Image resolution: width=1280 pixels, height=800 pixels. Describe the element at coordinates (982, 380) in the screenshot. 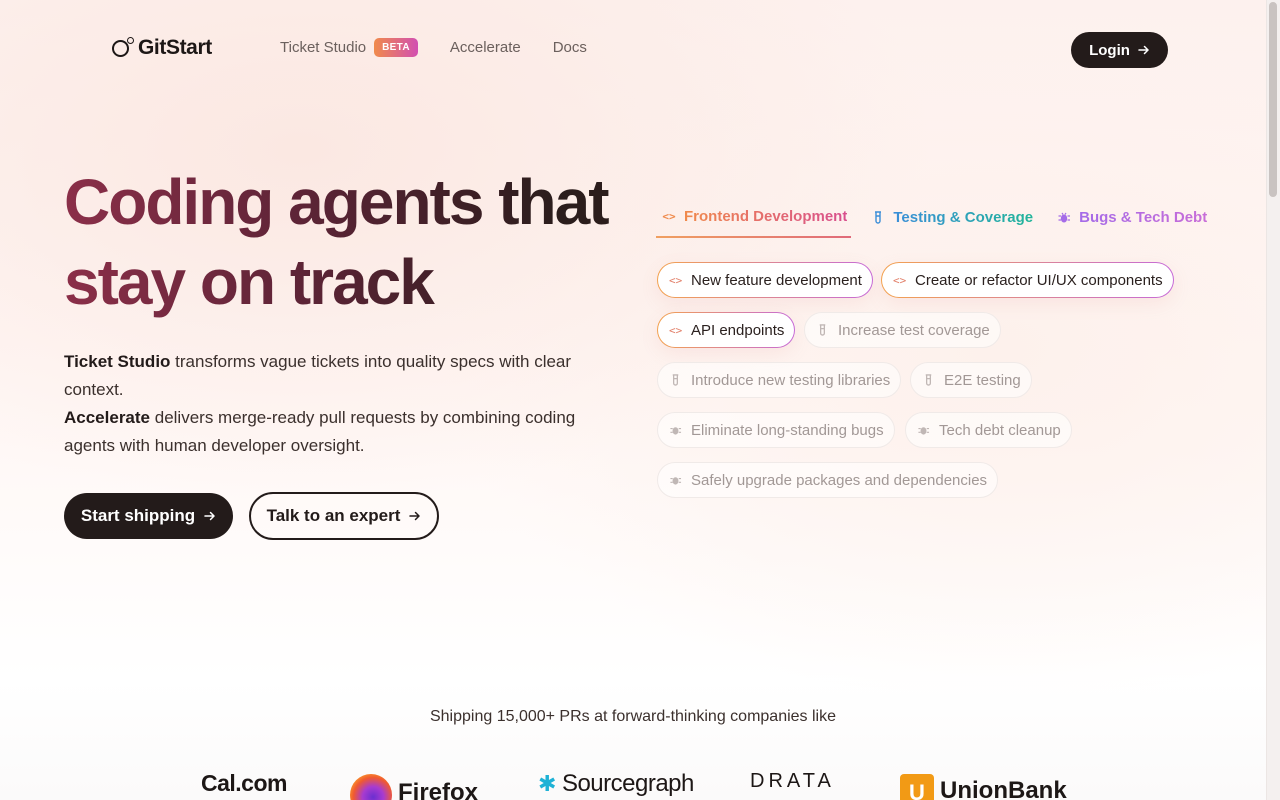

I see `chip-label: E2E testing` at that location.